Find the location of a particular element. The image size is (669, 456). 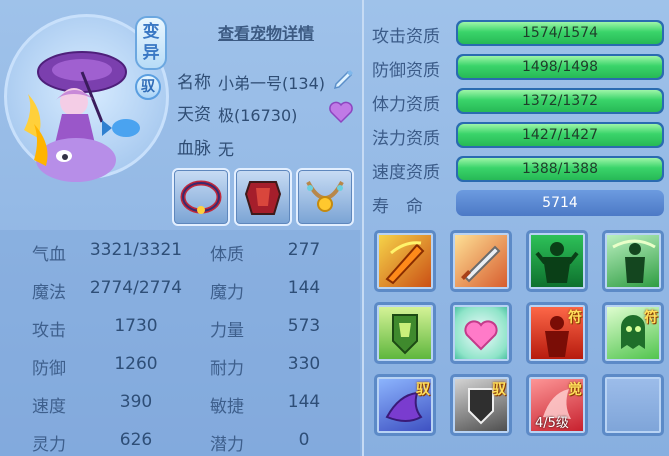

equip-slot-necklace is located at coordinates (325, 197).